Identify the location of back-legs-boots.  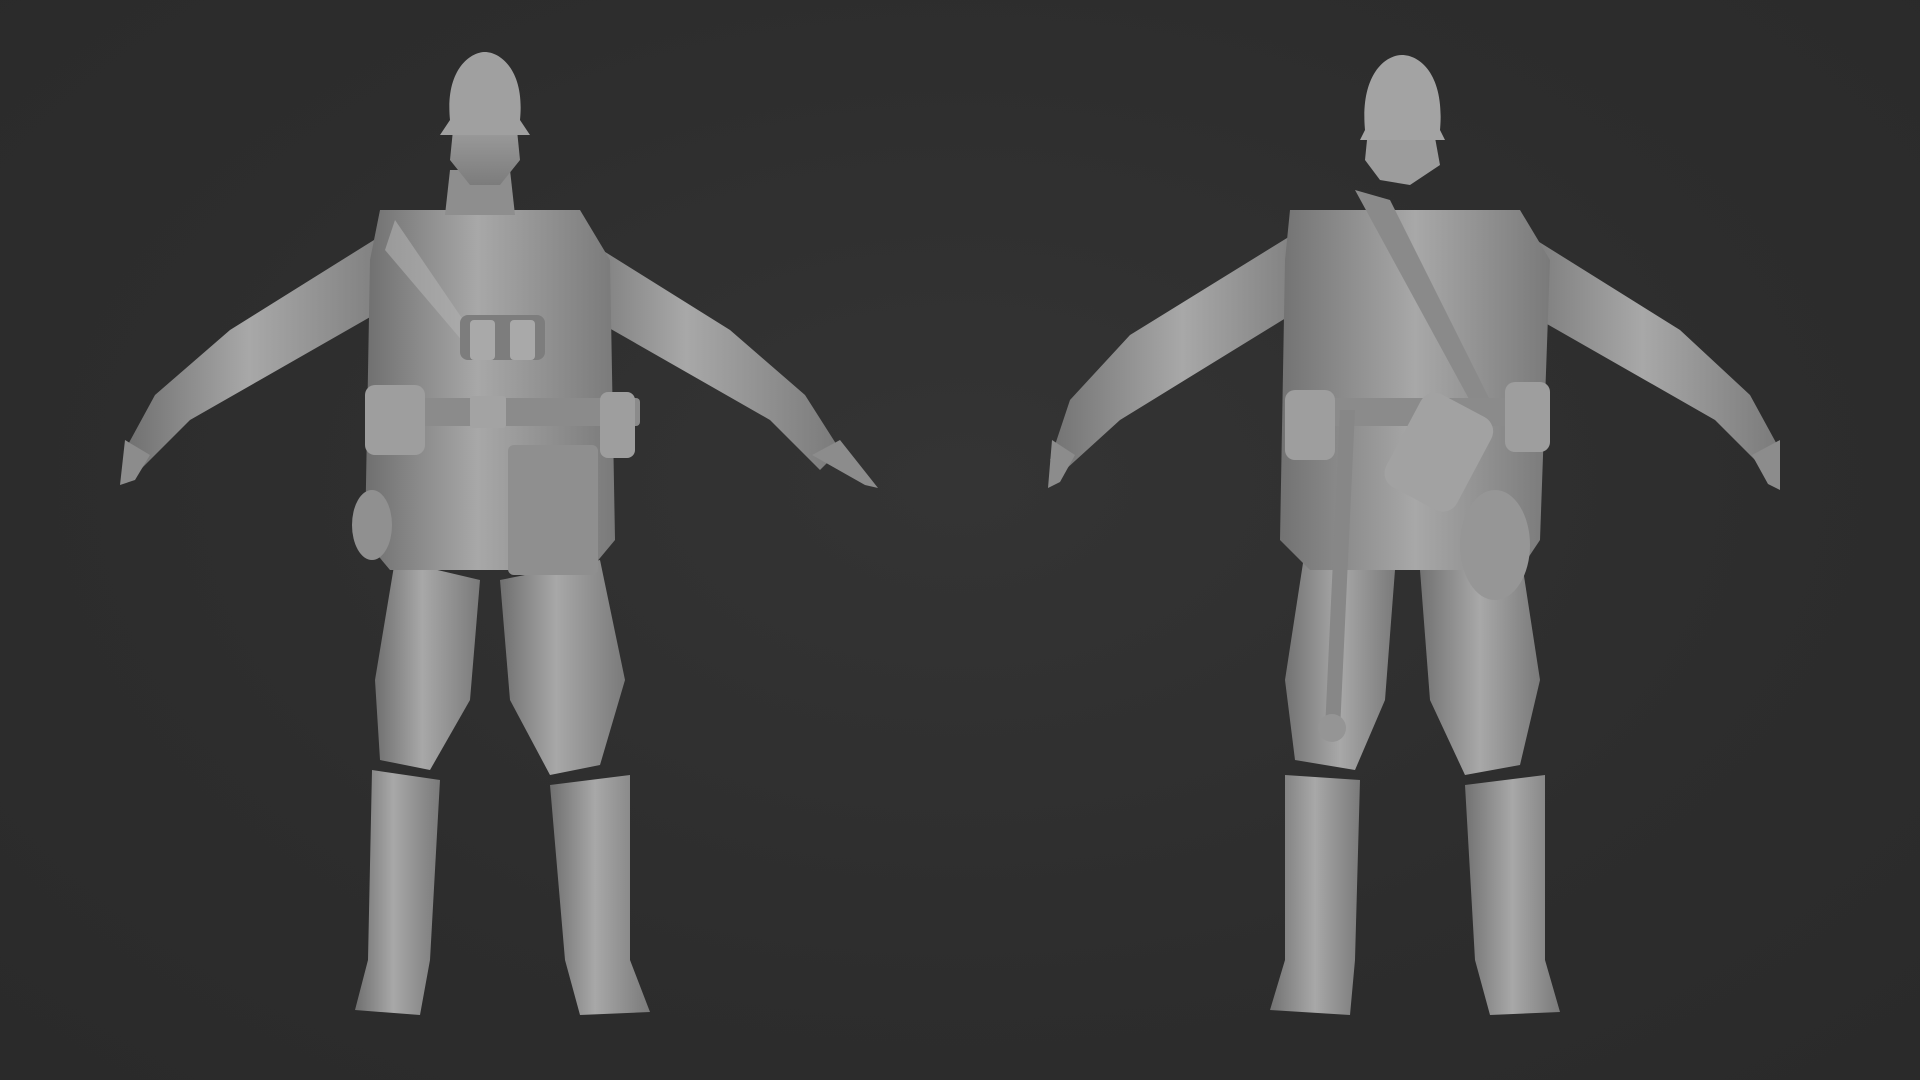
(1415, 782).